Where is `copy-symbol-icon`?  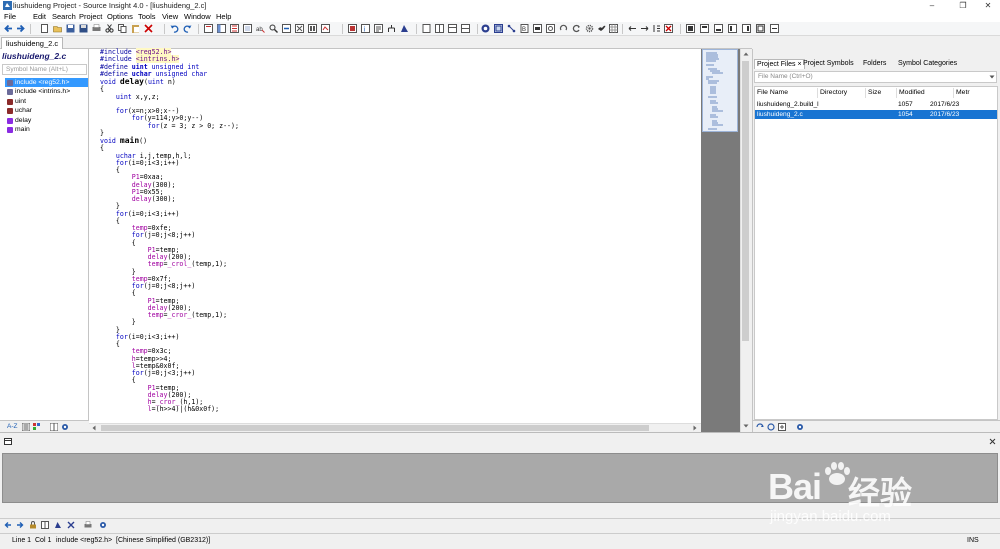
copy-symbol-icon is located at coordinates (352, 28).